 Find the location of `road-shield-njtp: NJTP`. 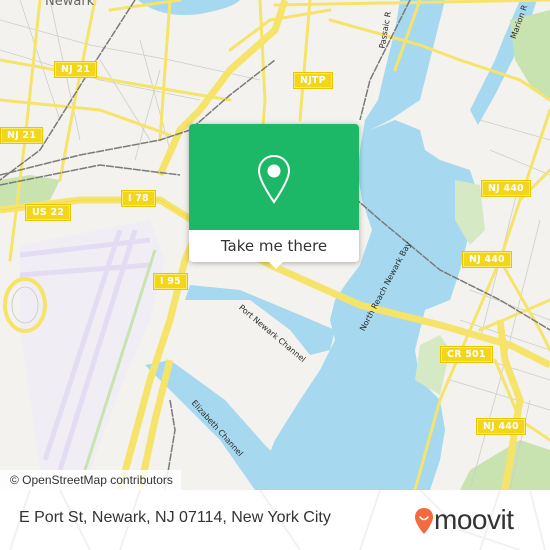

road-shield-njtp: NJTP is located at coordinates (313, 80).